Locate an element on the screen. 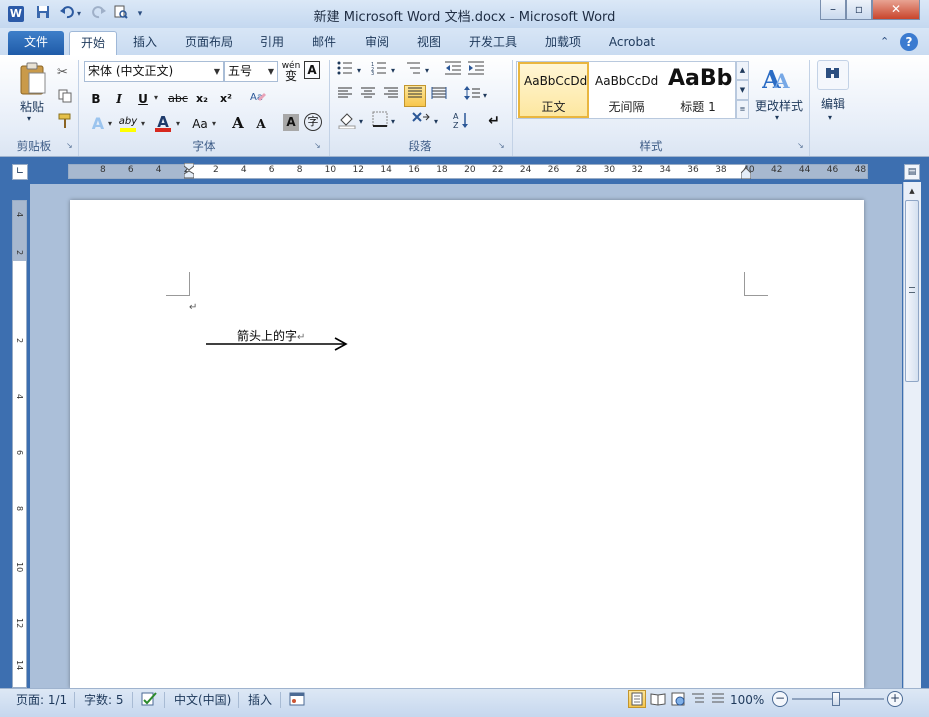 The width and height of the screenshot is (929, 717). font-size-combo: 五号 ▼ is located at coordinates (251, 71).